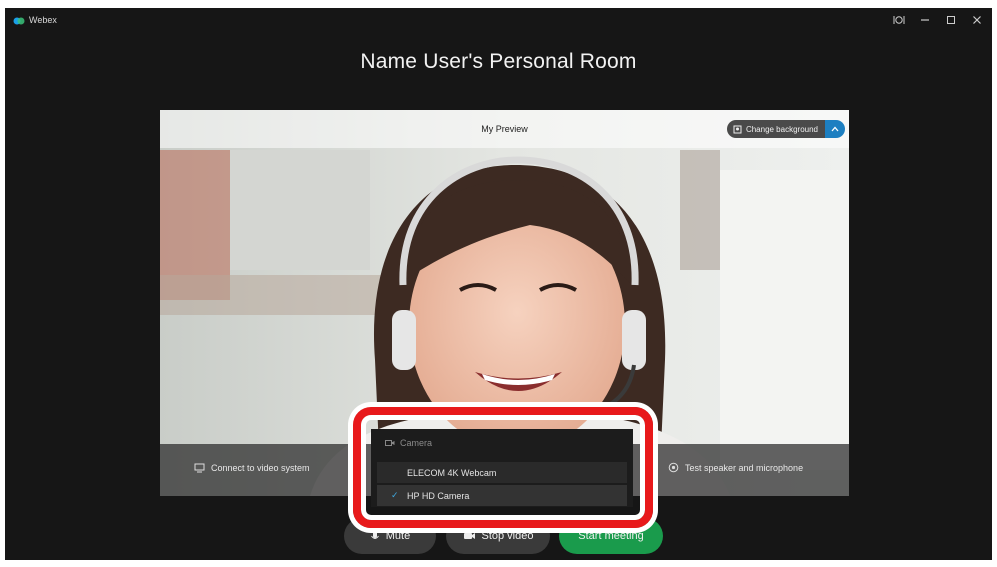 The image size is (997, 567). Describe the element at coordinates (452, 472) in the screenshot. I see `camera-option-label: ELECOM 4K Webcam` at that location.